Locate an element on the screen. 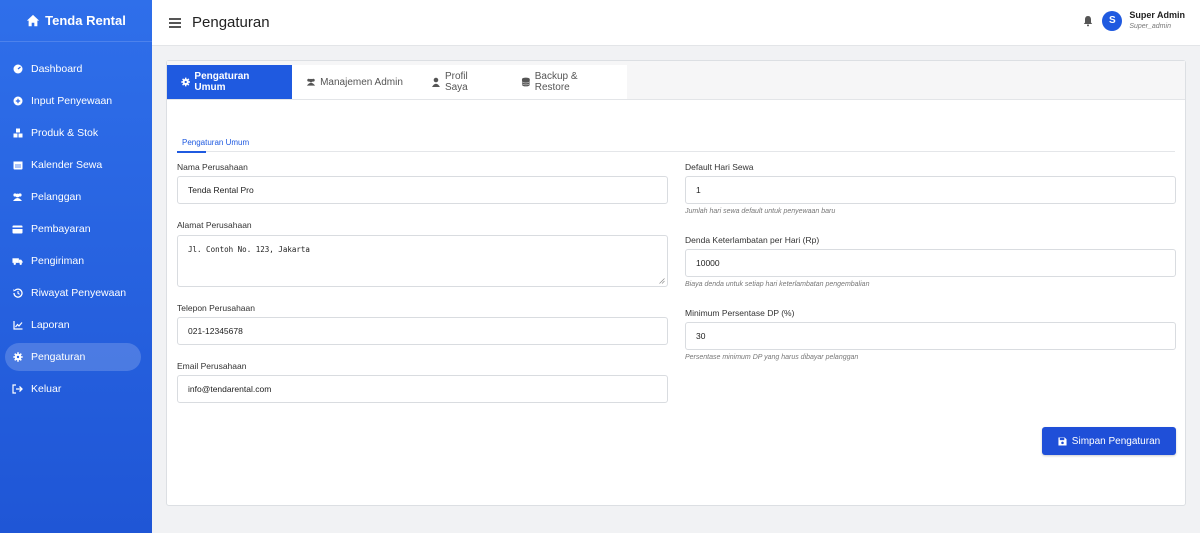  sidebar-item-label: Pengaturan is located at coordinates (58, 357).